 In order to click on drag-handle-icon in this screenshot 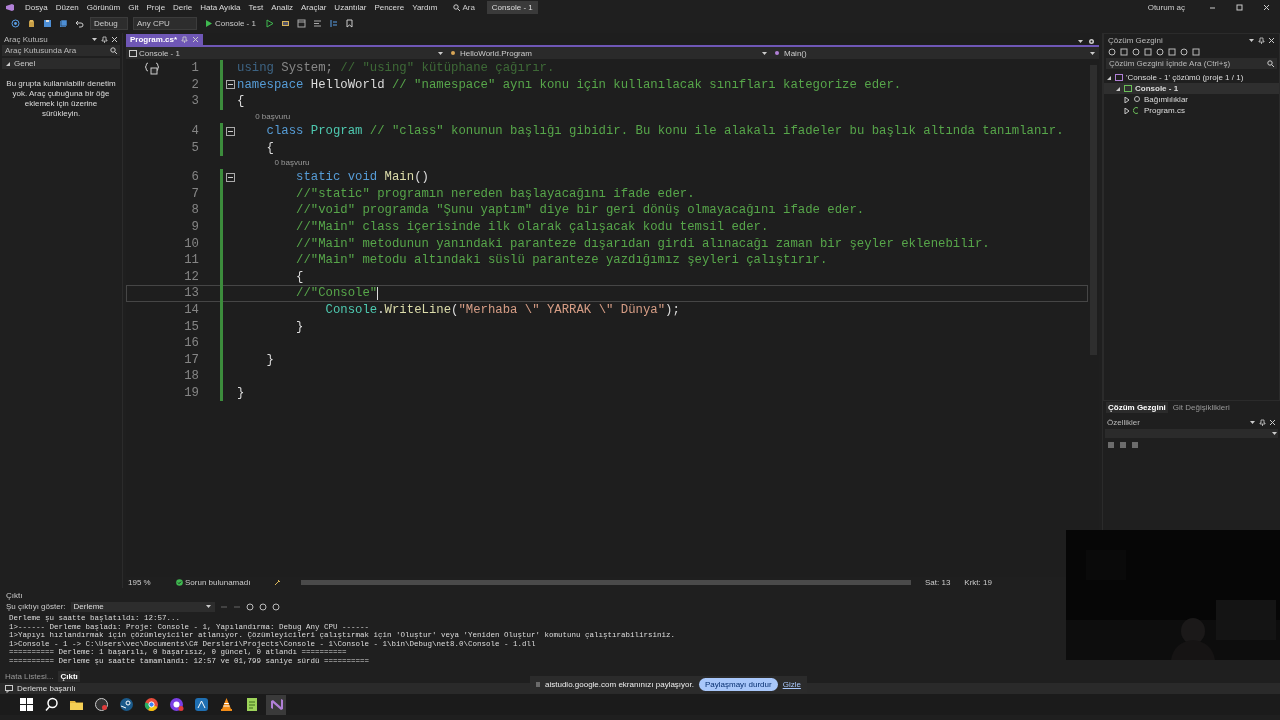, I will do `click(538, 684)`.